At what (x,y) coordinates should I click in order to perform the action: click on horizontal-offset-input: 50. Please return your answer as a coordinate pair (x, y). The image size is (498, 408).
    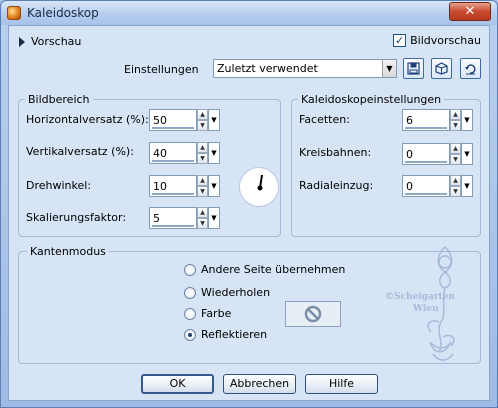
    Looking at the image, I should click on (173, 120).